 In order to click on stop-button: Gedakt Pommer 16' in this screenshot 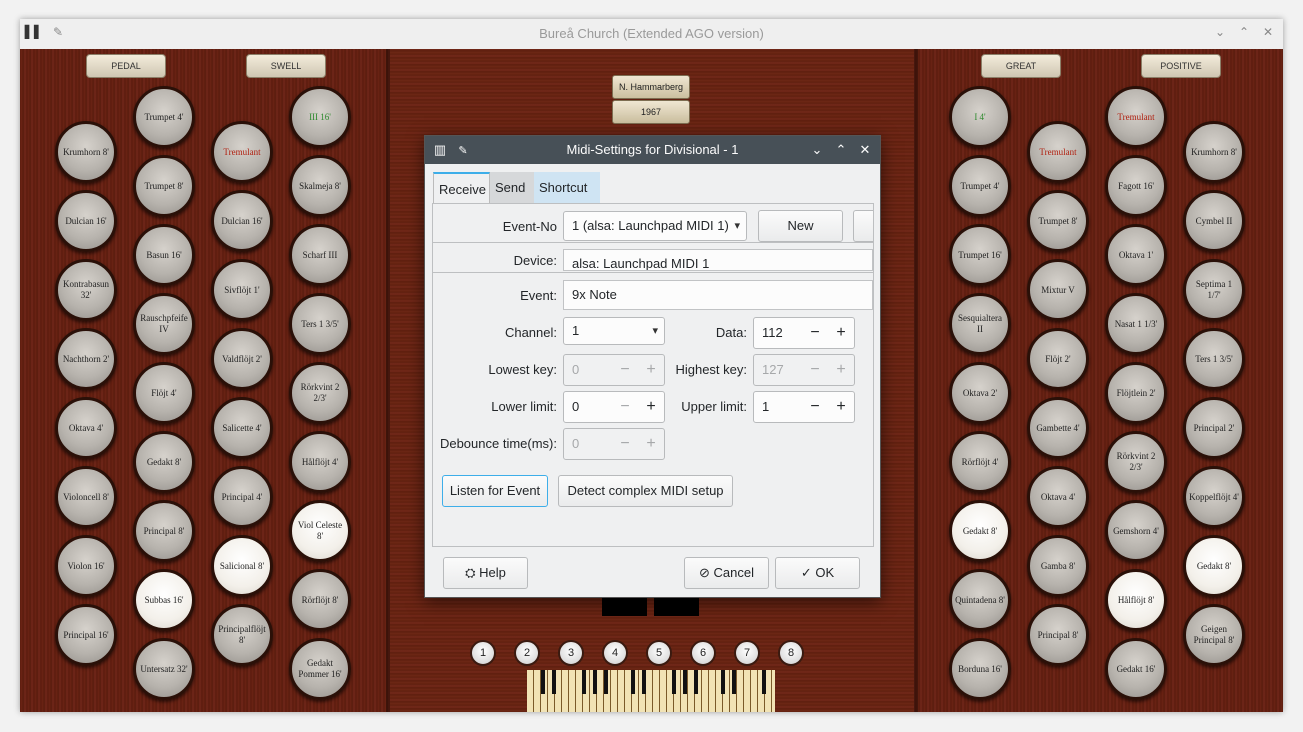, I will do `click(320, 669)`.